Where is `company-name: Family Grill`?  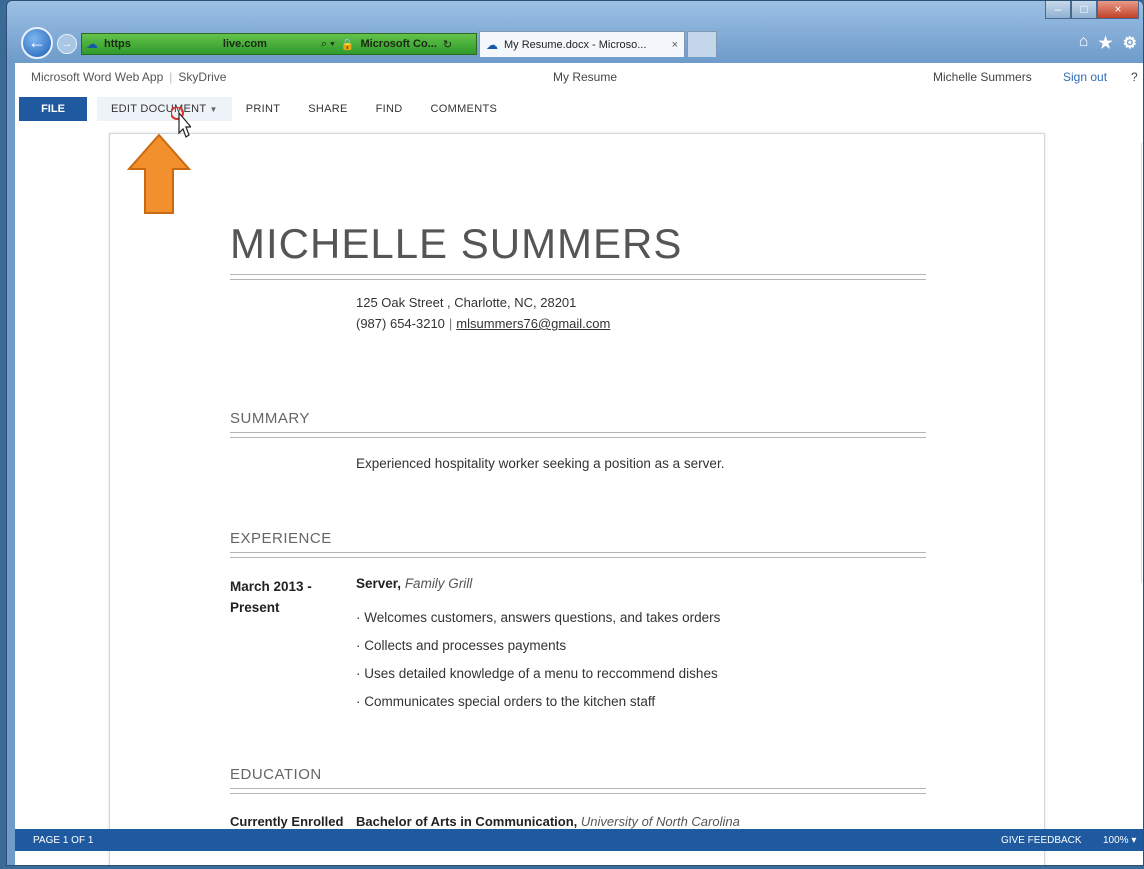 company-name: Family Grill is located at coordinates (438, 583).